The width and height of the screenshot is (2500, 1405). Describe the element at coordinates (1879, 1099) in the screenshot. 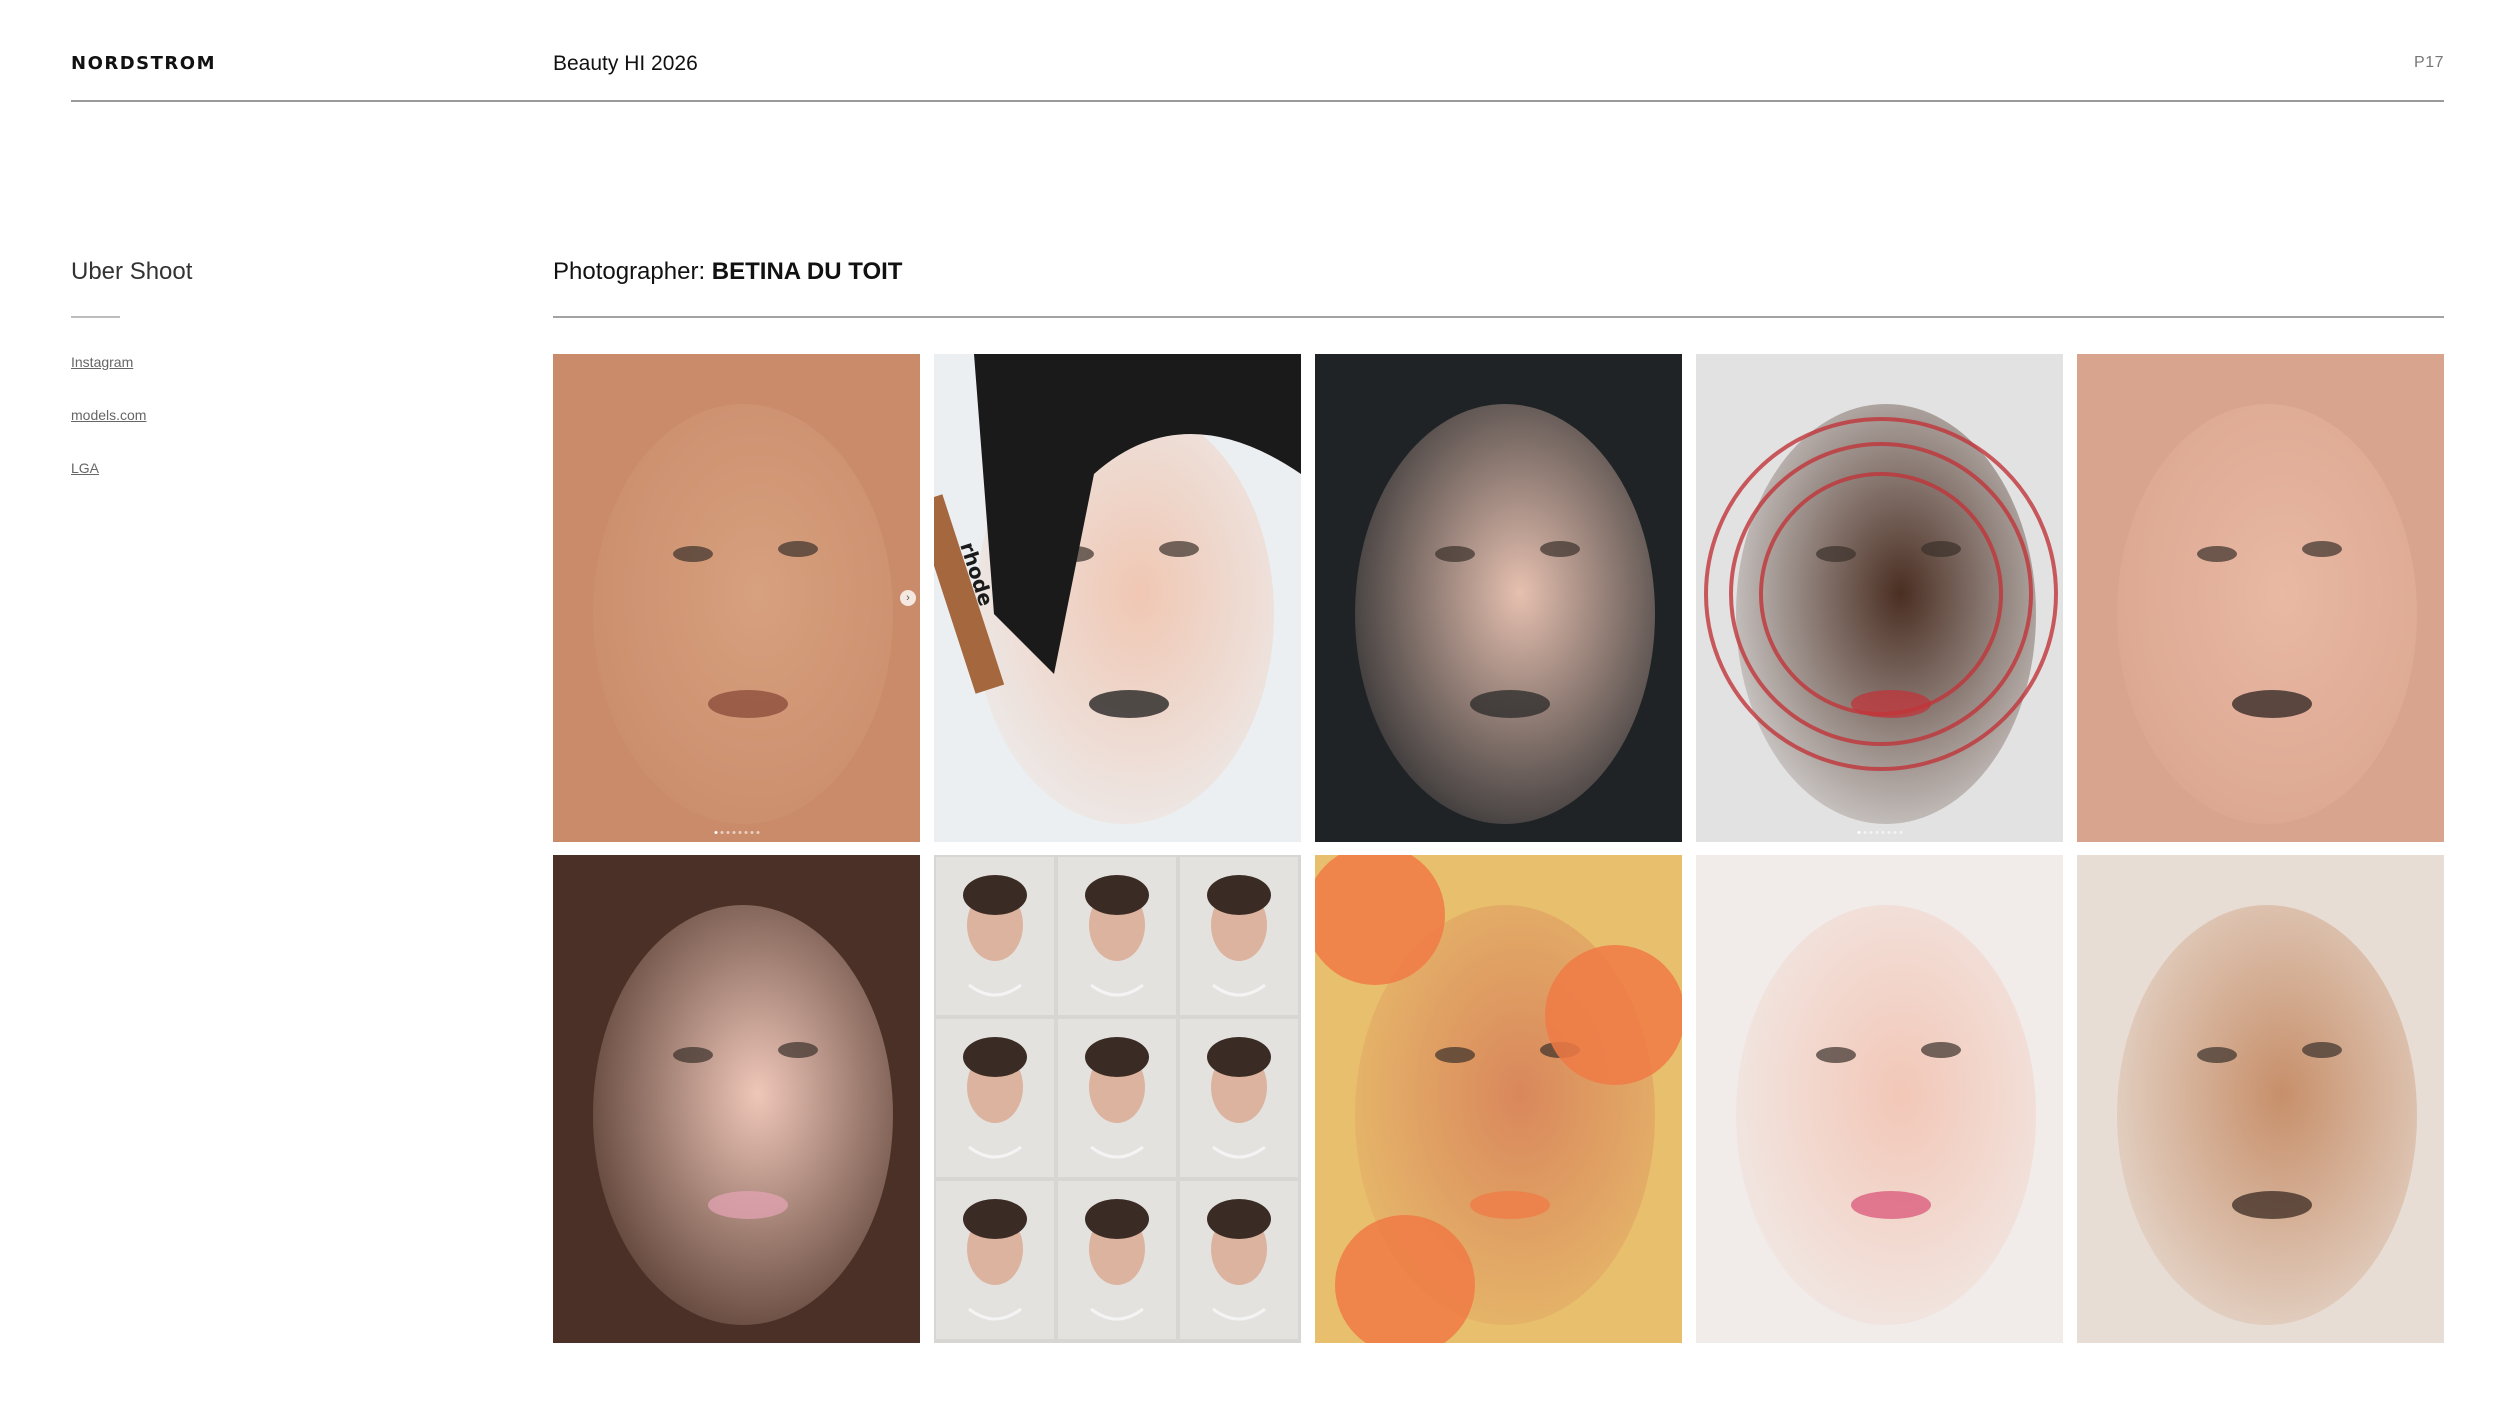

I see `rosy-cheeks-closeup-photo` at that location.